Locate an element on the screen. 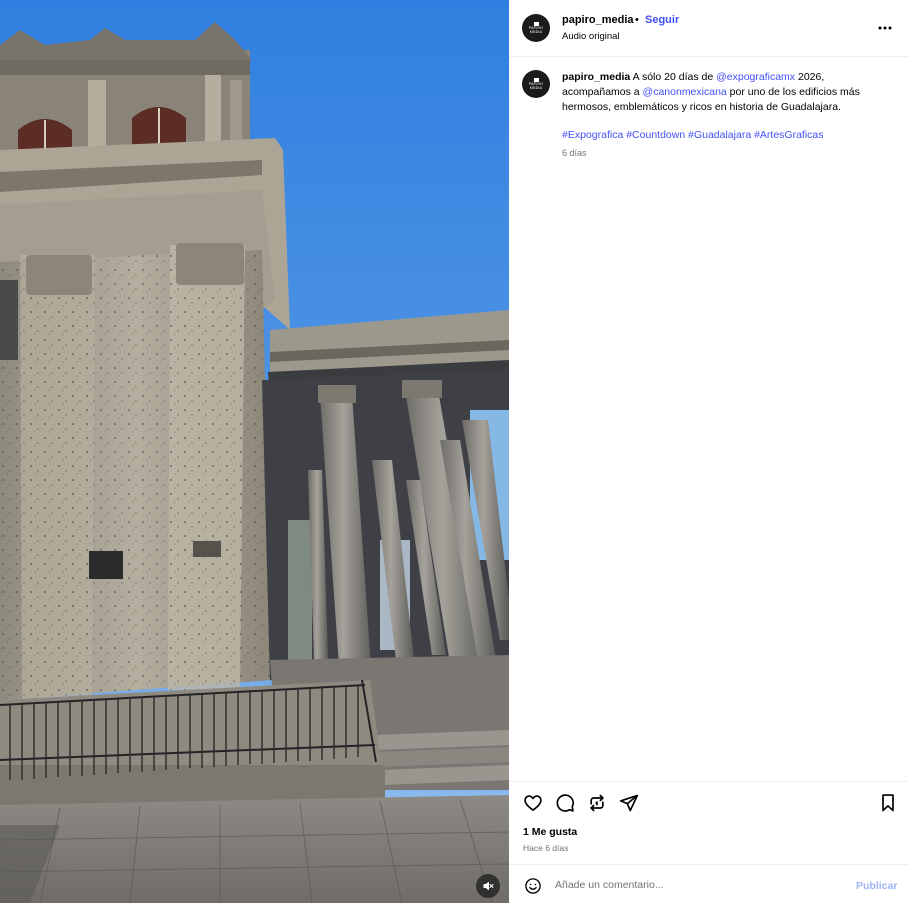 The width and height of the screenshot is (908, 903). comment-bar: Publicar is located at coordinates (708, 883).